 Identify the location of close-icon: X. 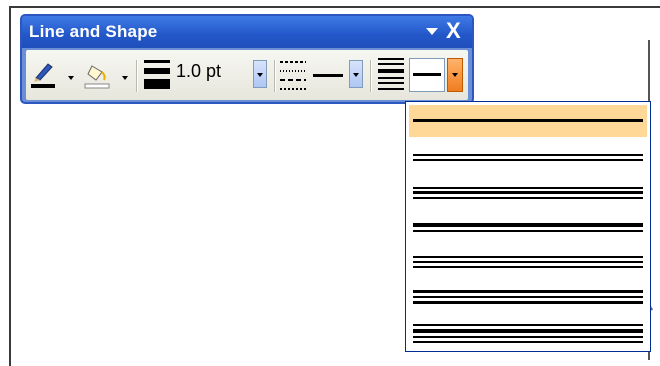
(453, 31).